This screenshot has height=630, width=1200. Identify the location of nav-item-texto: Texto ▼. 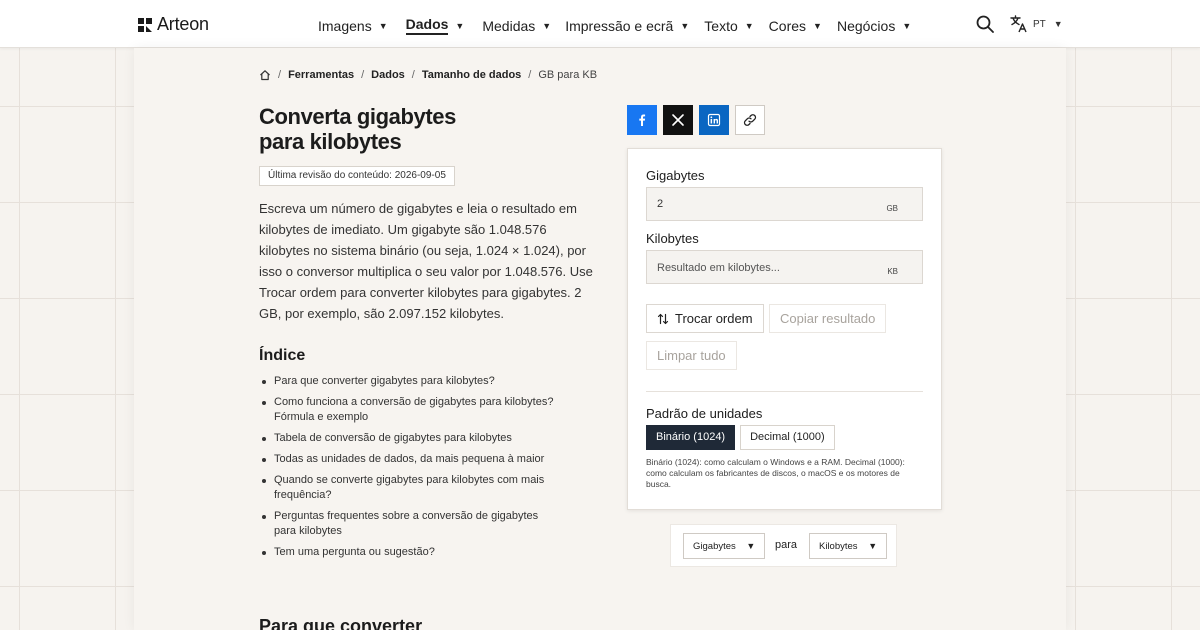
(728, 25).